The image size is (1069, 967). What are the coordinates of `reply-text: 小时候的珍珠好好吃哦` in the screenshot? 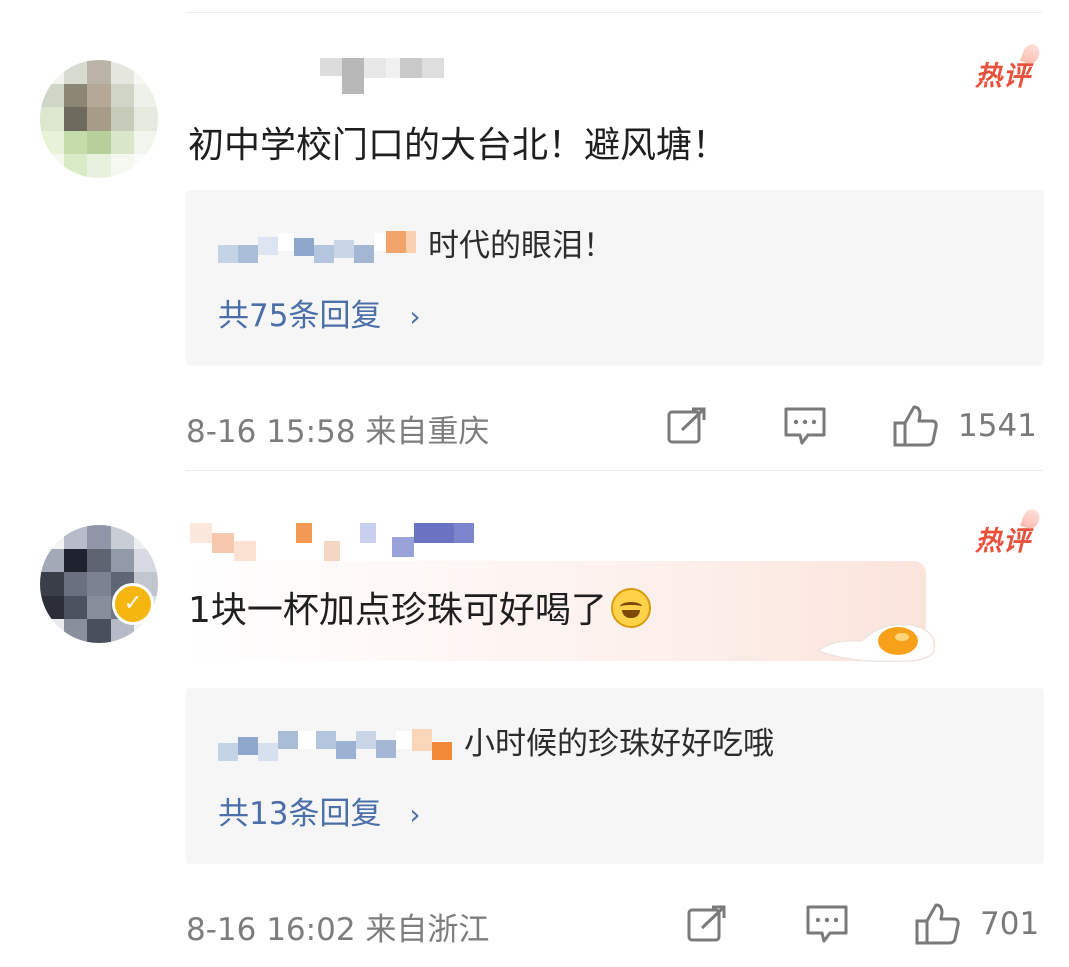 It's located at (619, 743).